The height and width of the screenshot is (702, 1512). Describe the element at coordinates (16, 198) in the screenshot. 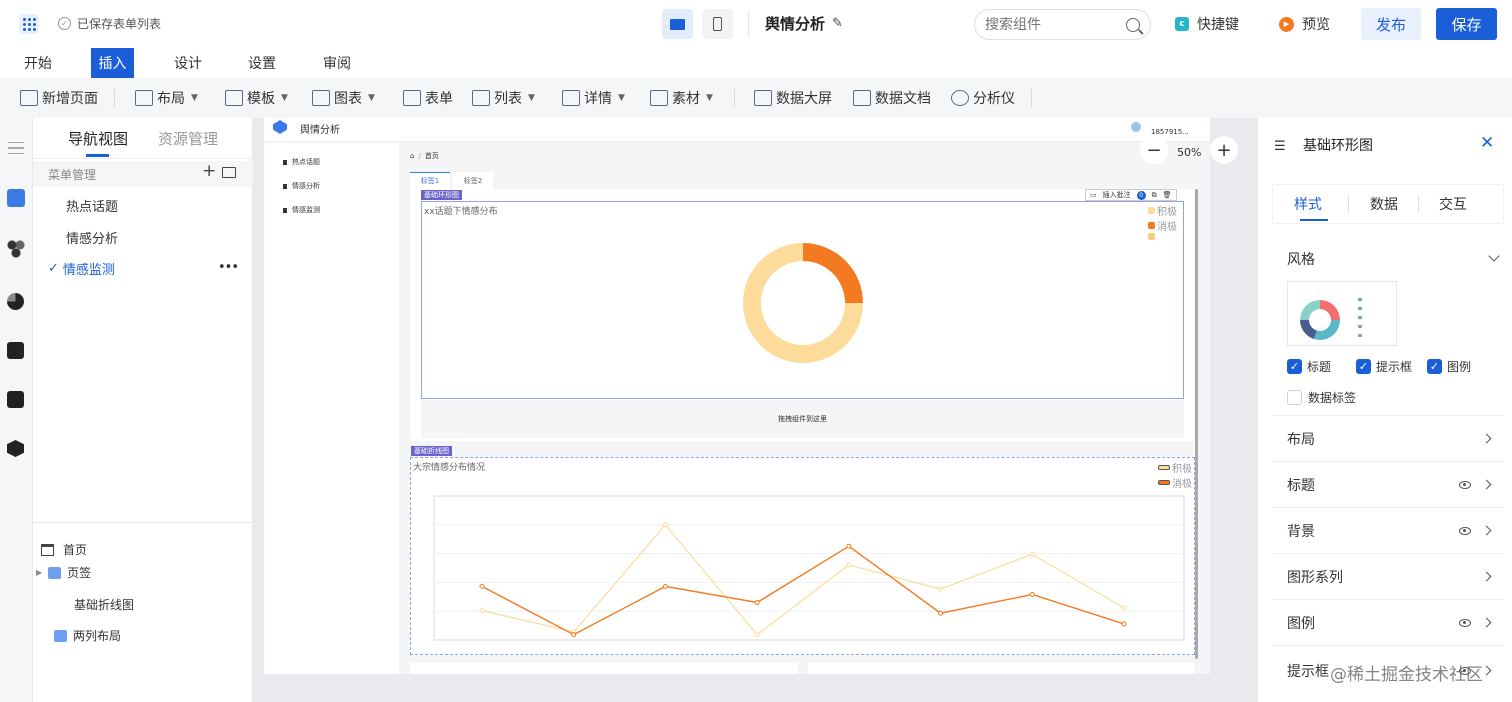

I see `pages-icon` at that location.